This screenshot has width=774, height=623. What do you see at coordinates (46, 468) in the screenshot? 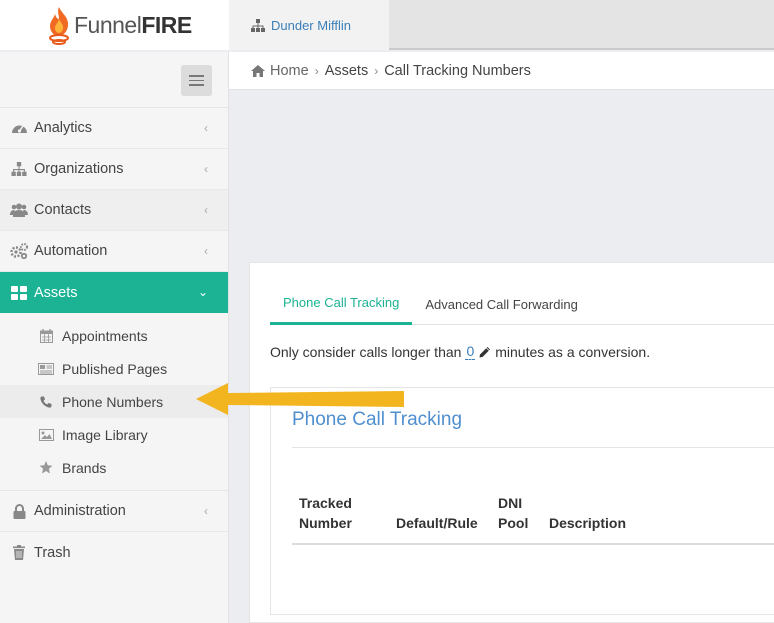
I see `star-icon` at bounding box center [46, 468].